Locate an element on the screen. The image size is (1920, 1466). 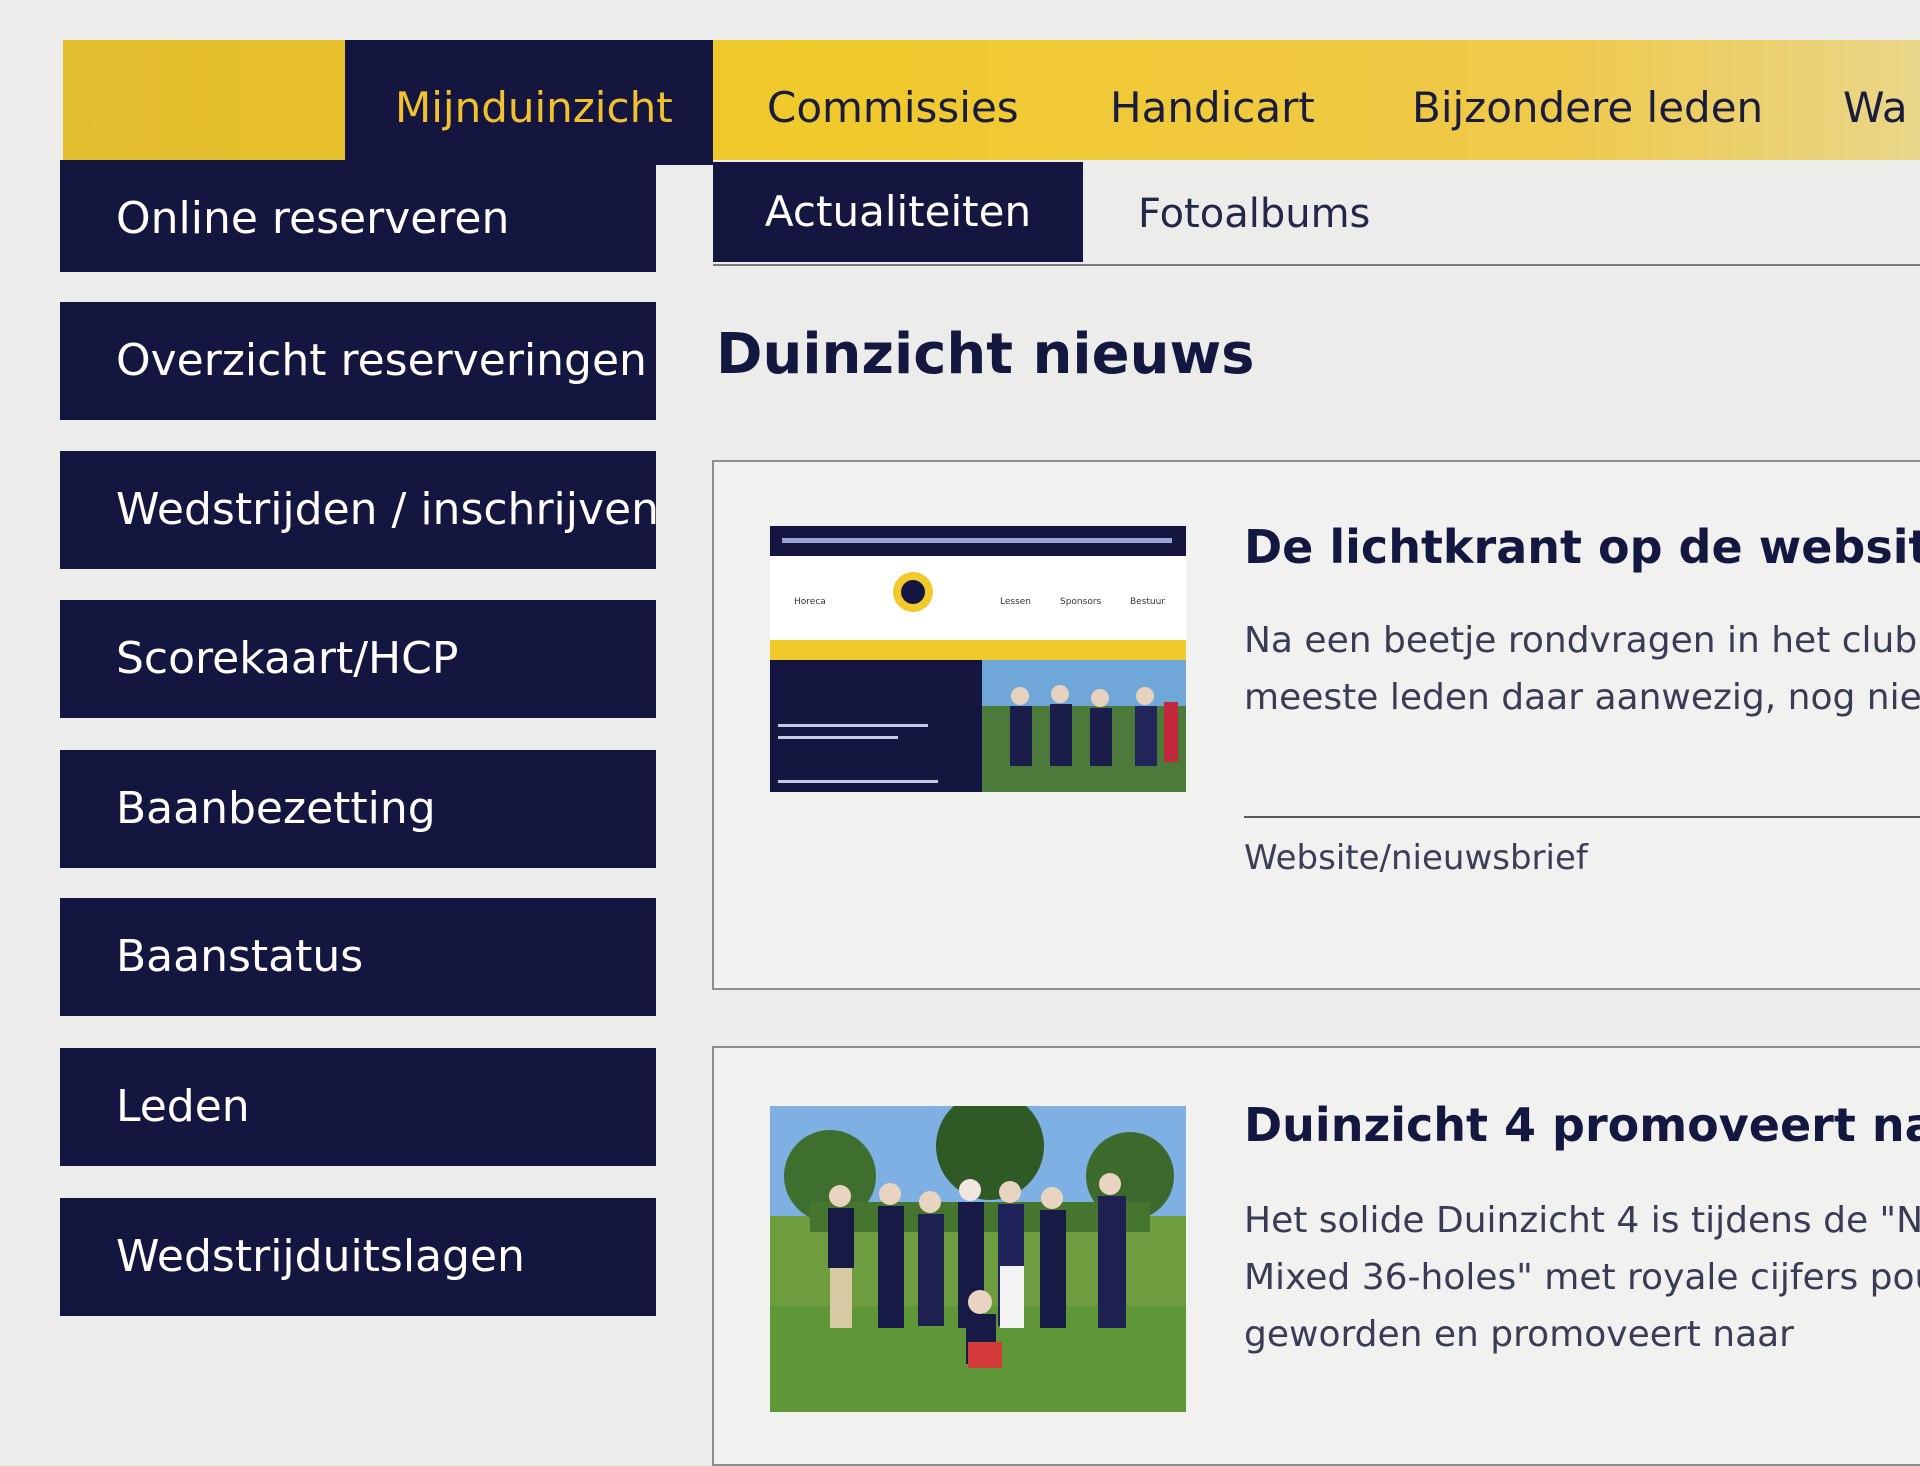
sidebar-item-scorekaart-hcp: Scorekaart/HCP is located at coordinates (358, 659).